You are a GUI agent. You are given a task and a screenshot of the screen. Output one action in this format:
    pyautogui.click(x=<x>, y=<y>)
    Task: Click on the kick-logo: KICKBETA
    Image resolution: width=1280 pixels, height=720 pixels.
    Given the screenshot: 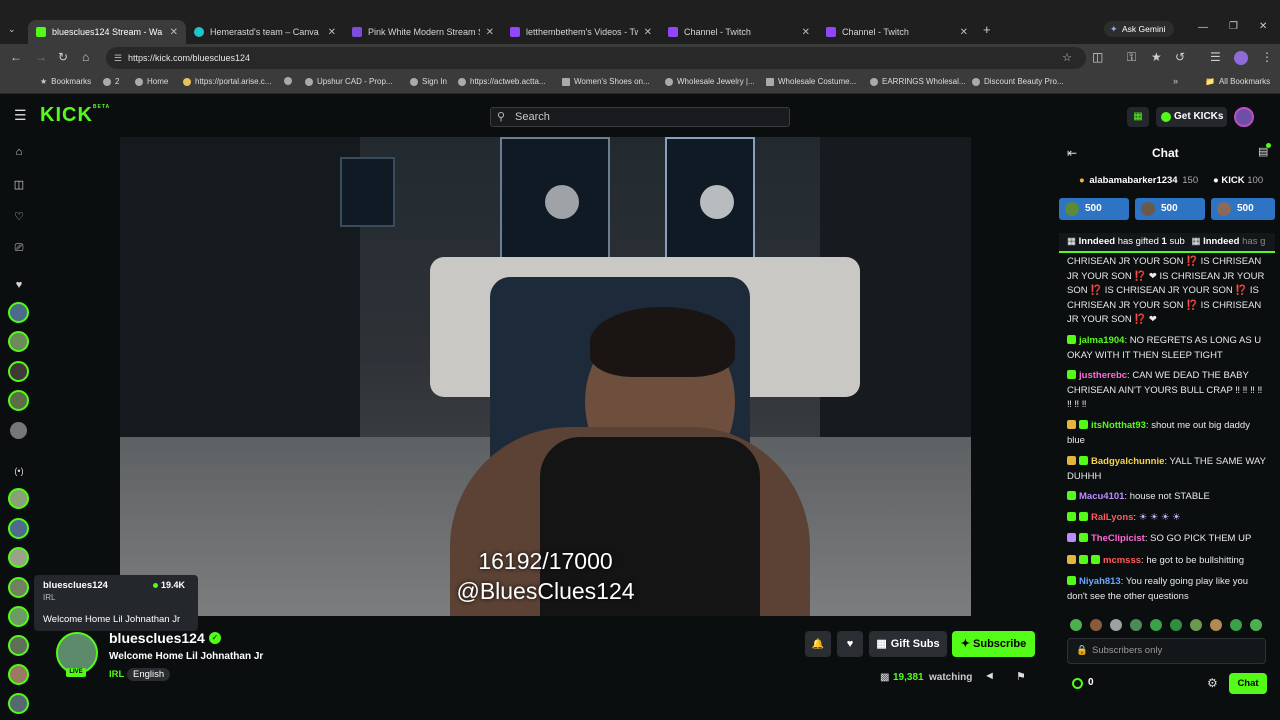 What is the action you would take?
    pyautogui.click(x=75, y=115)
    